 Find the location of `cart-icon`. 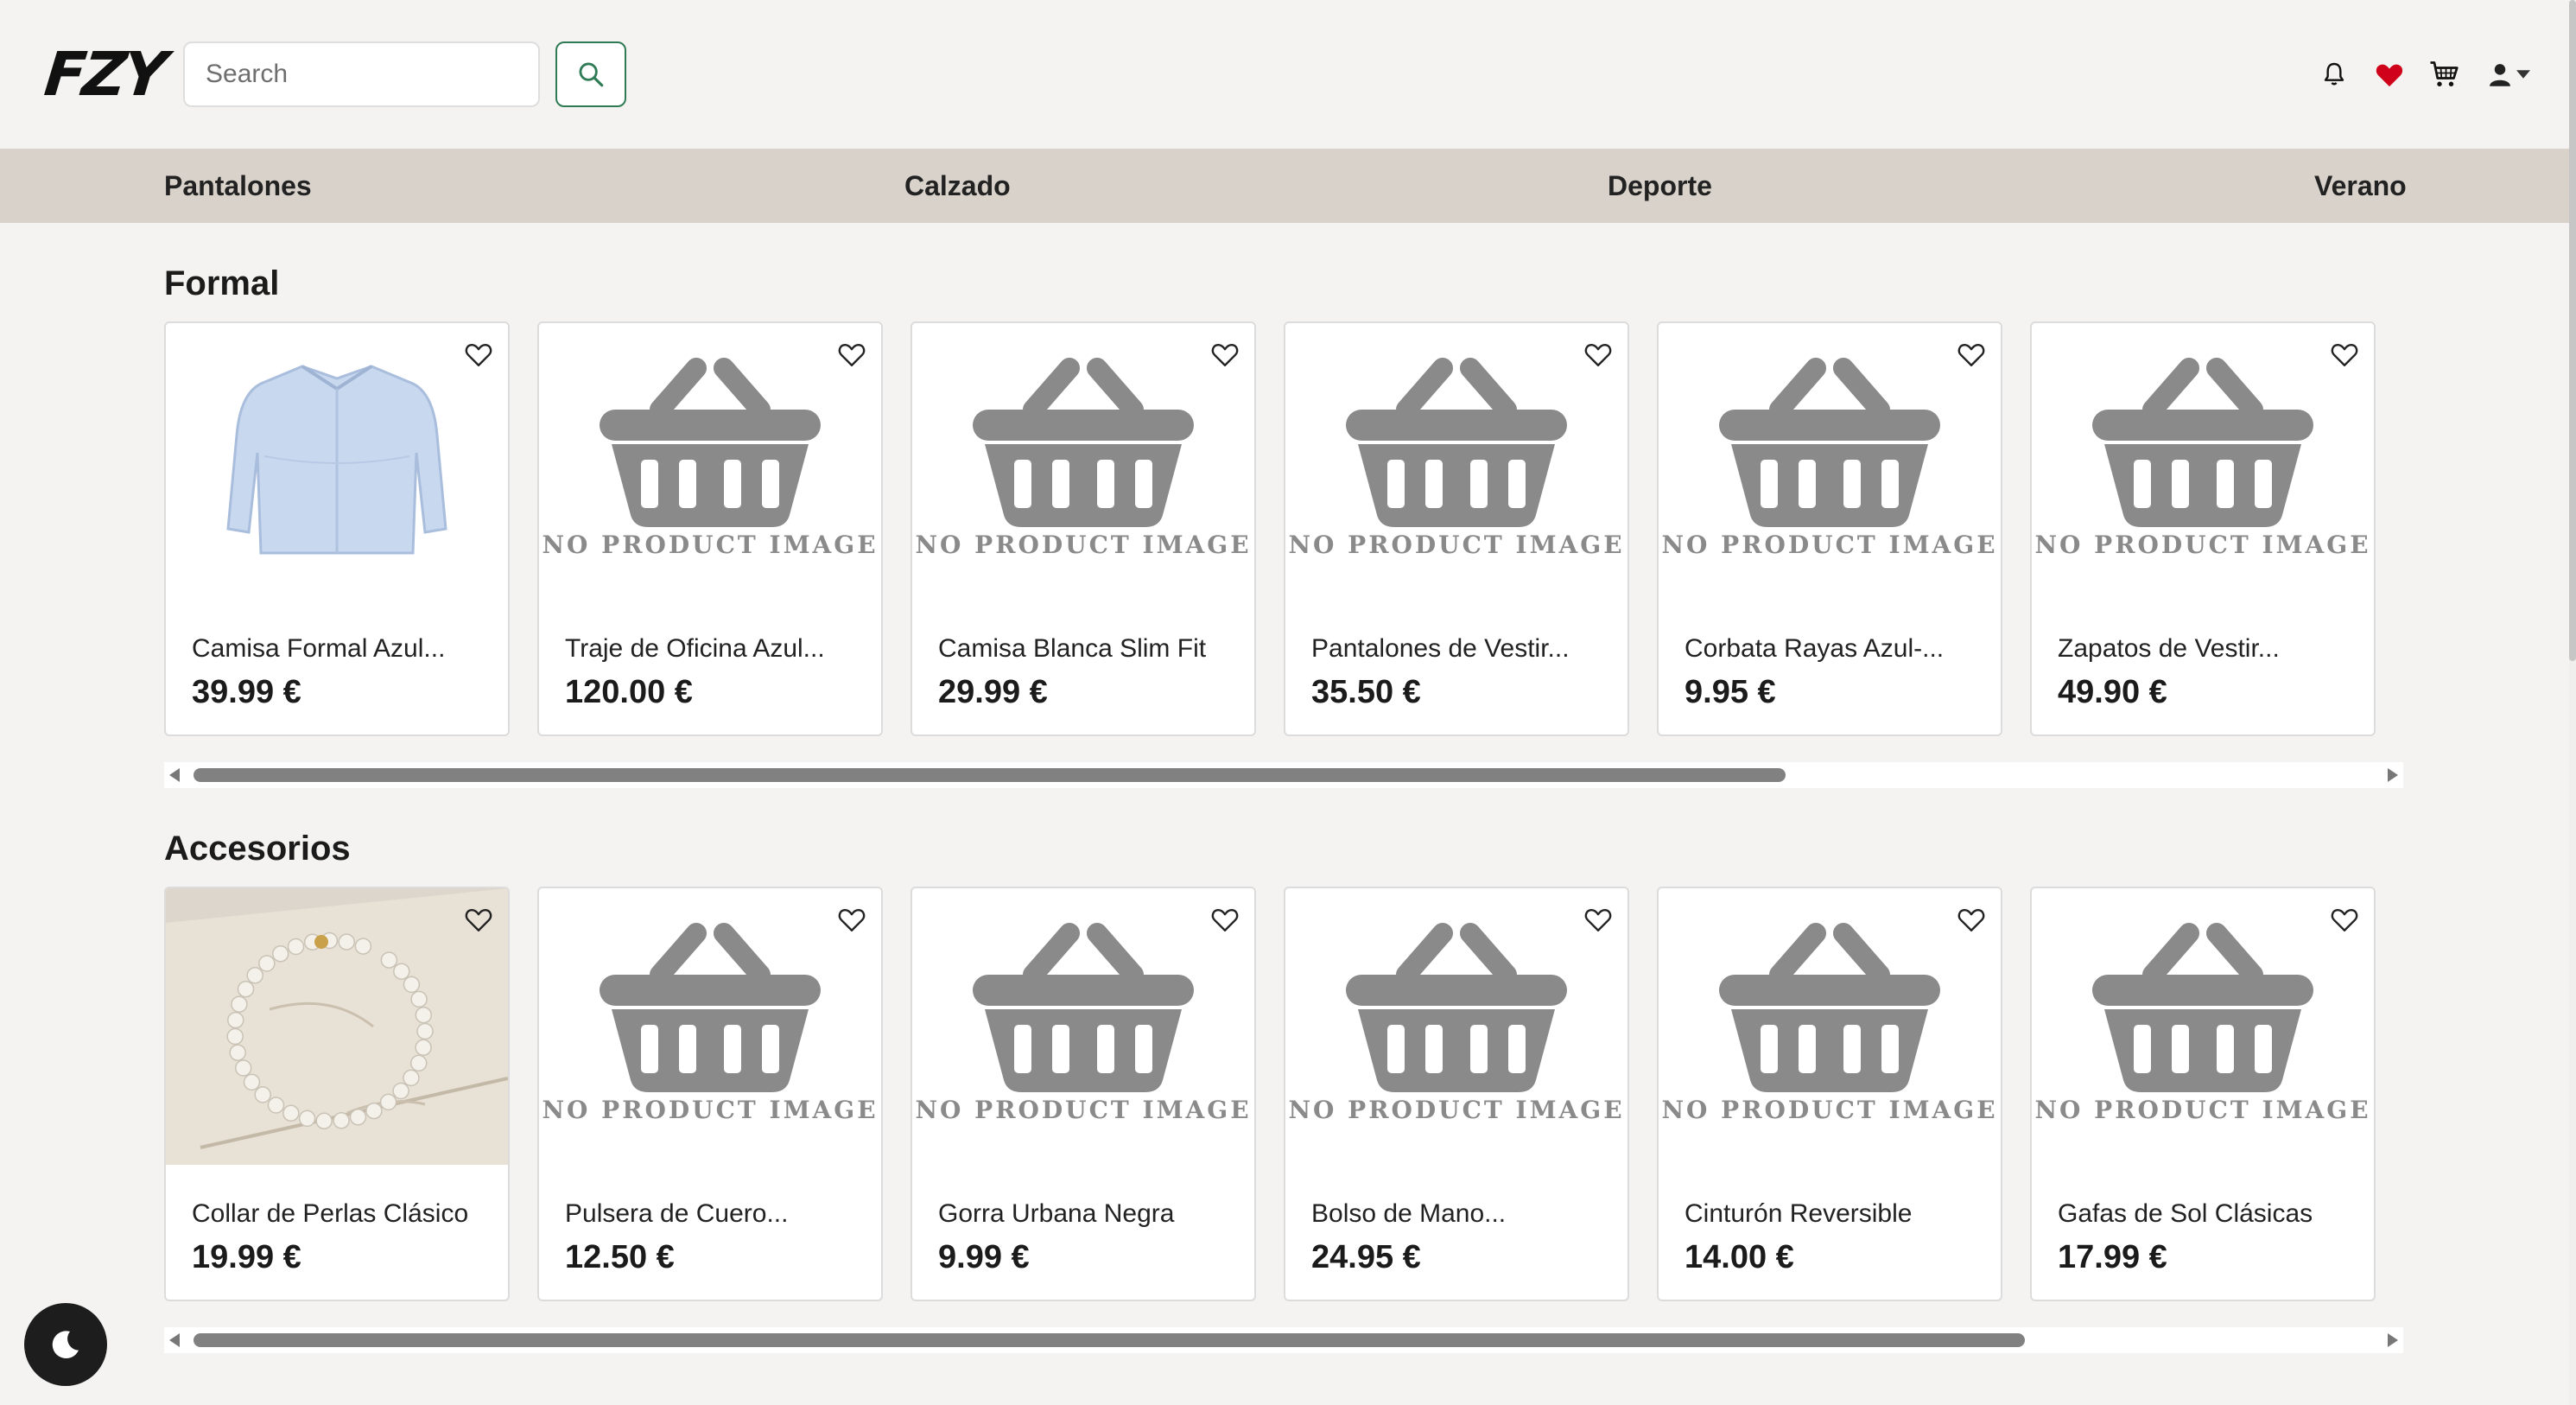

cart-icon is located at coordinates (2444, 74).